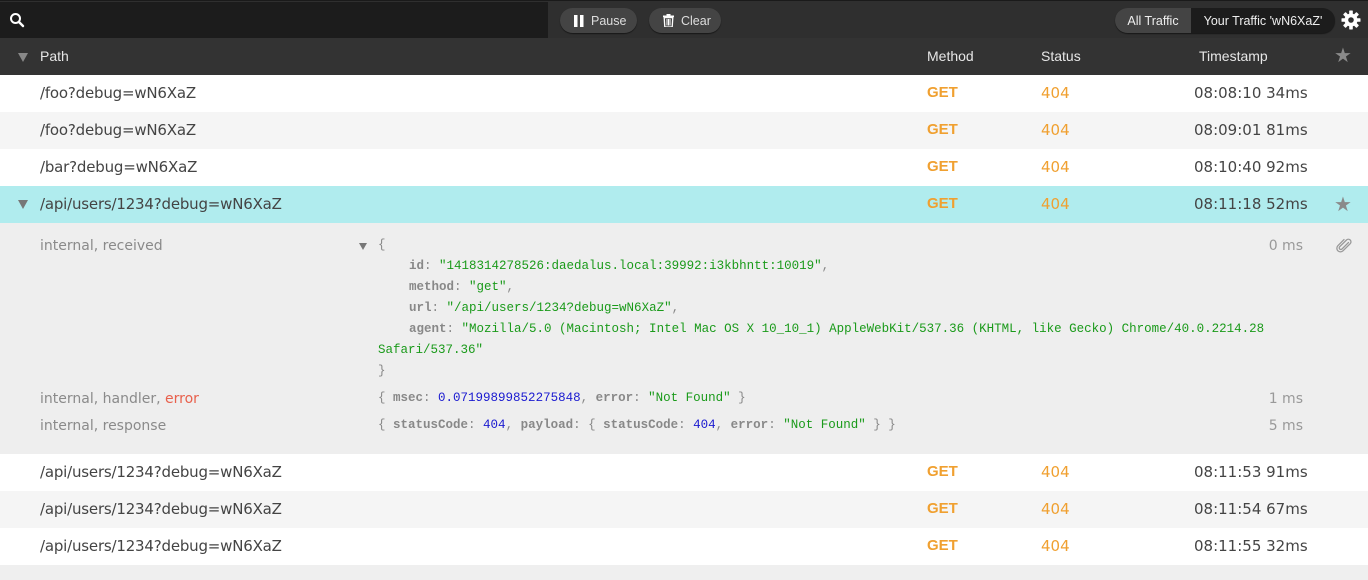 This screenshot has width=1368, height=580. Describe the element at coordinates (684, 93) in the screenshot. I see `table-row: /foo?debug=wN6XaZ GET 404 08:08:10 34ms` at that location.